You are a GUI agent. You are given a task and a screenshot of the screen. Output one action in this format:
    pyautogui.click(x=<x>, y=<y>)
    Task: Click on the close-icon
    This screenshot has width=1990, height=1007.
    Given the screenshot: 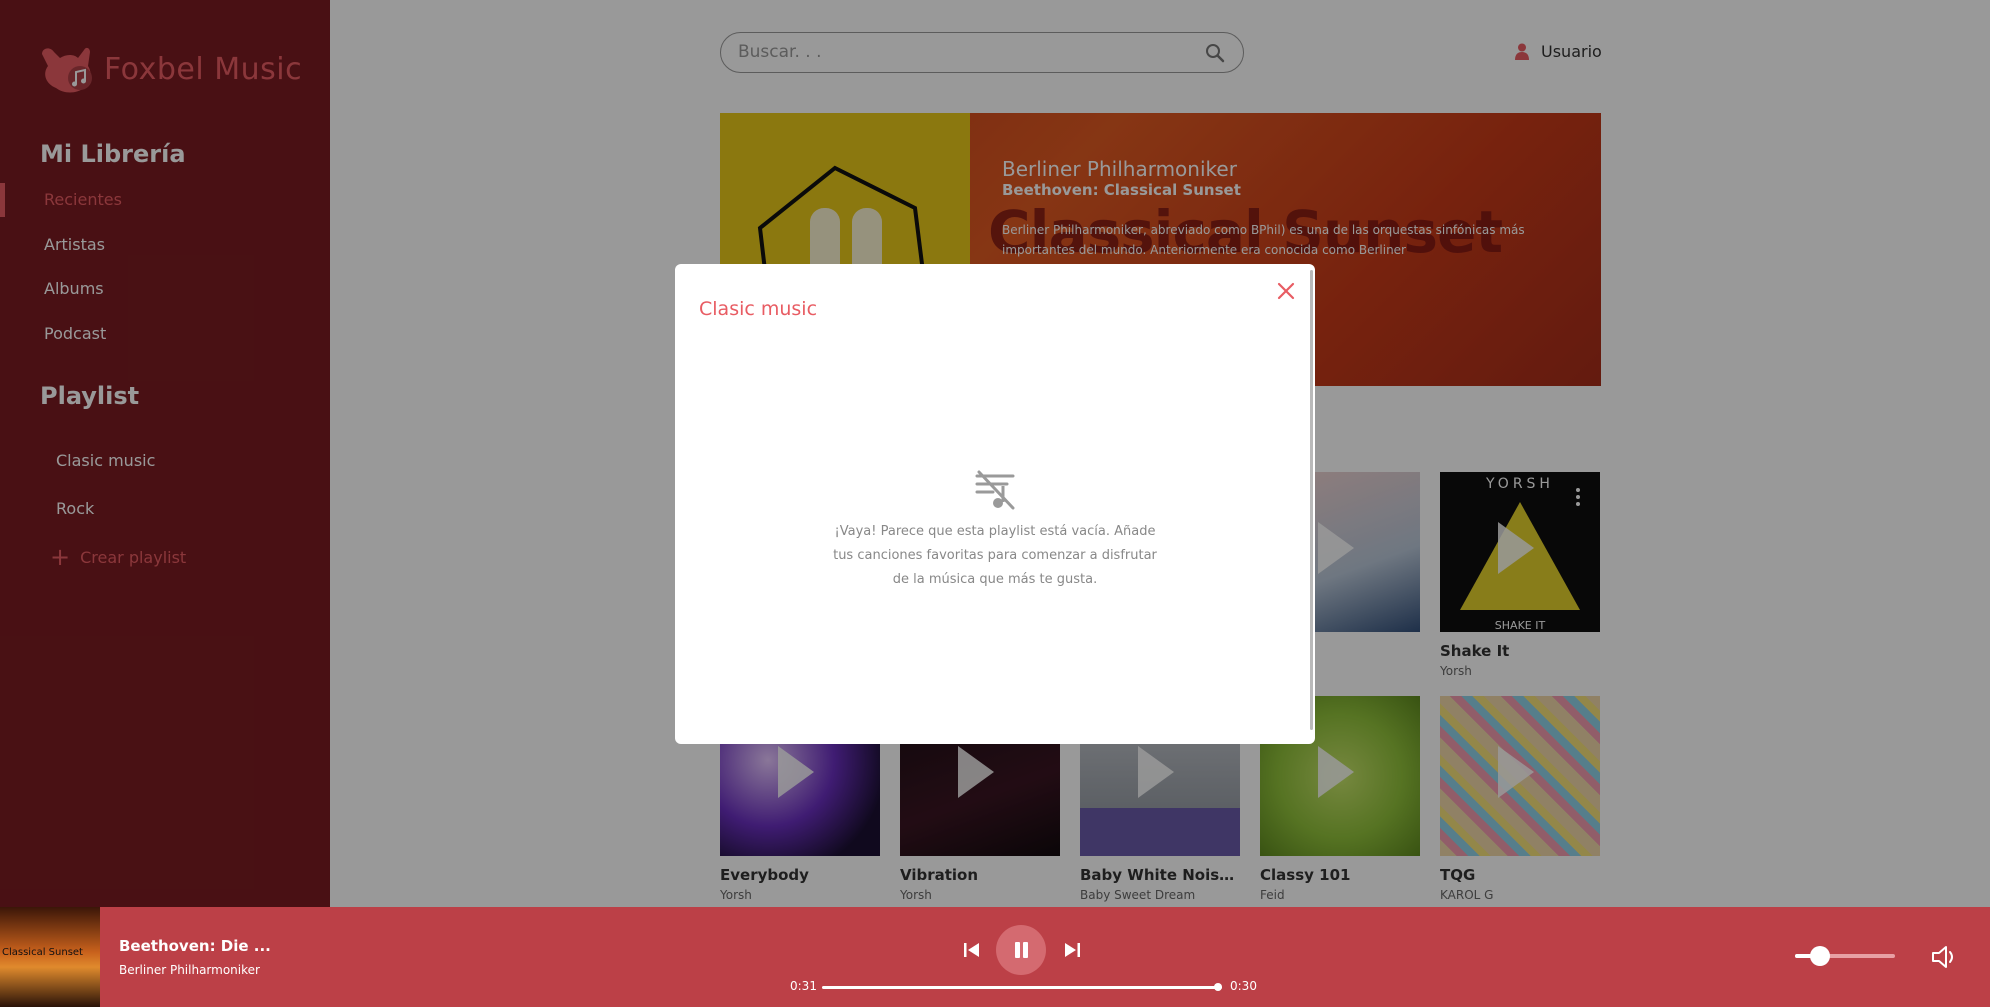 What is the action you would take?
    pyautogui.click(x=1286, y=291)
    